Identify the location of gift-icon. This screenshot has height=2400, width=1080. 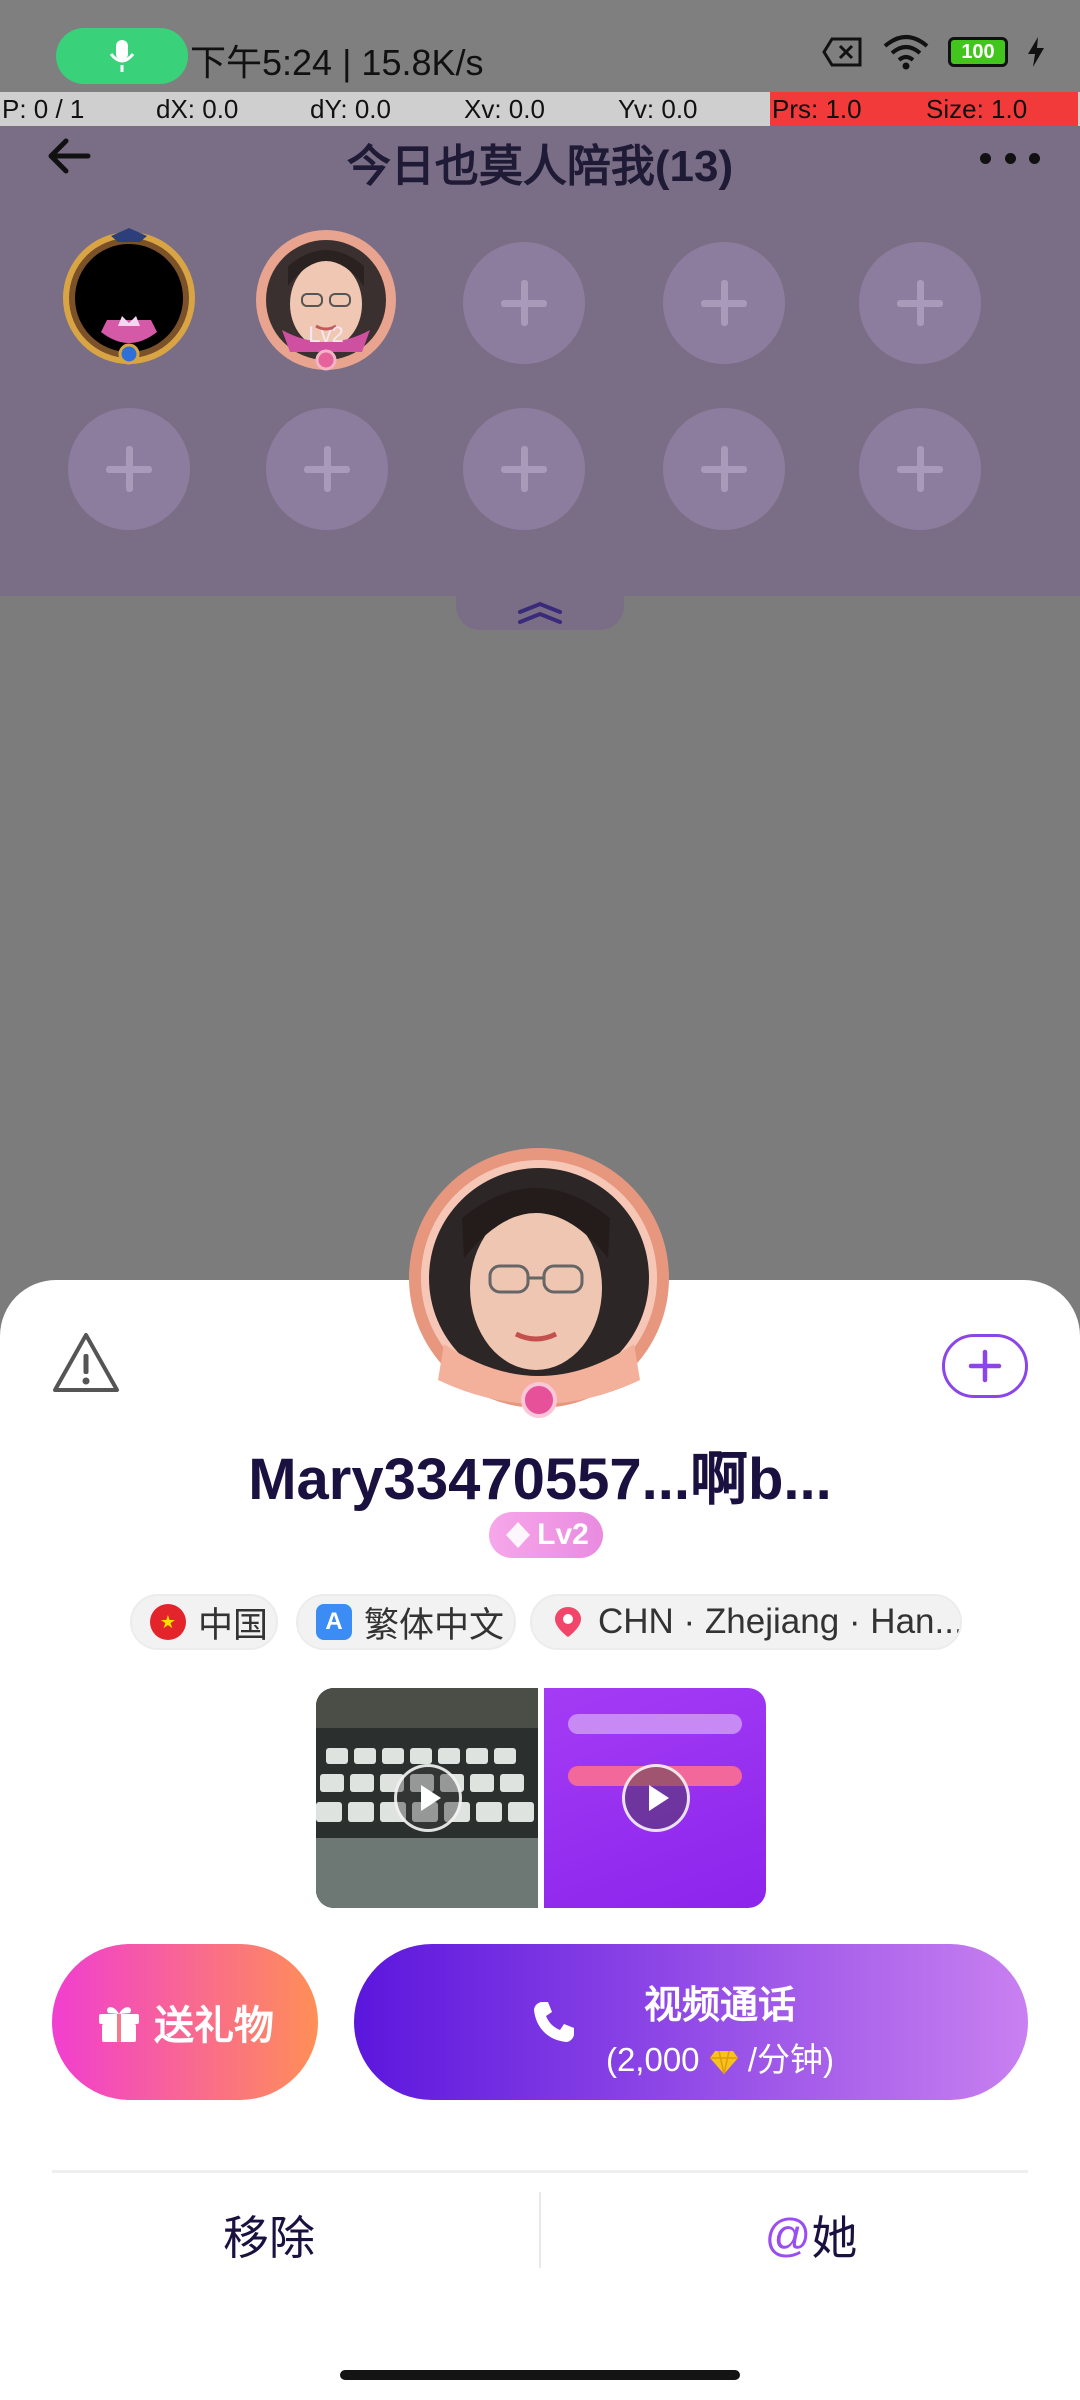
(119, 2024).